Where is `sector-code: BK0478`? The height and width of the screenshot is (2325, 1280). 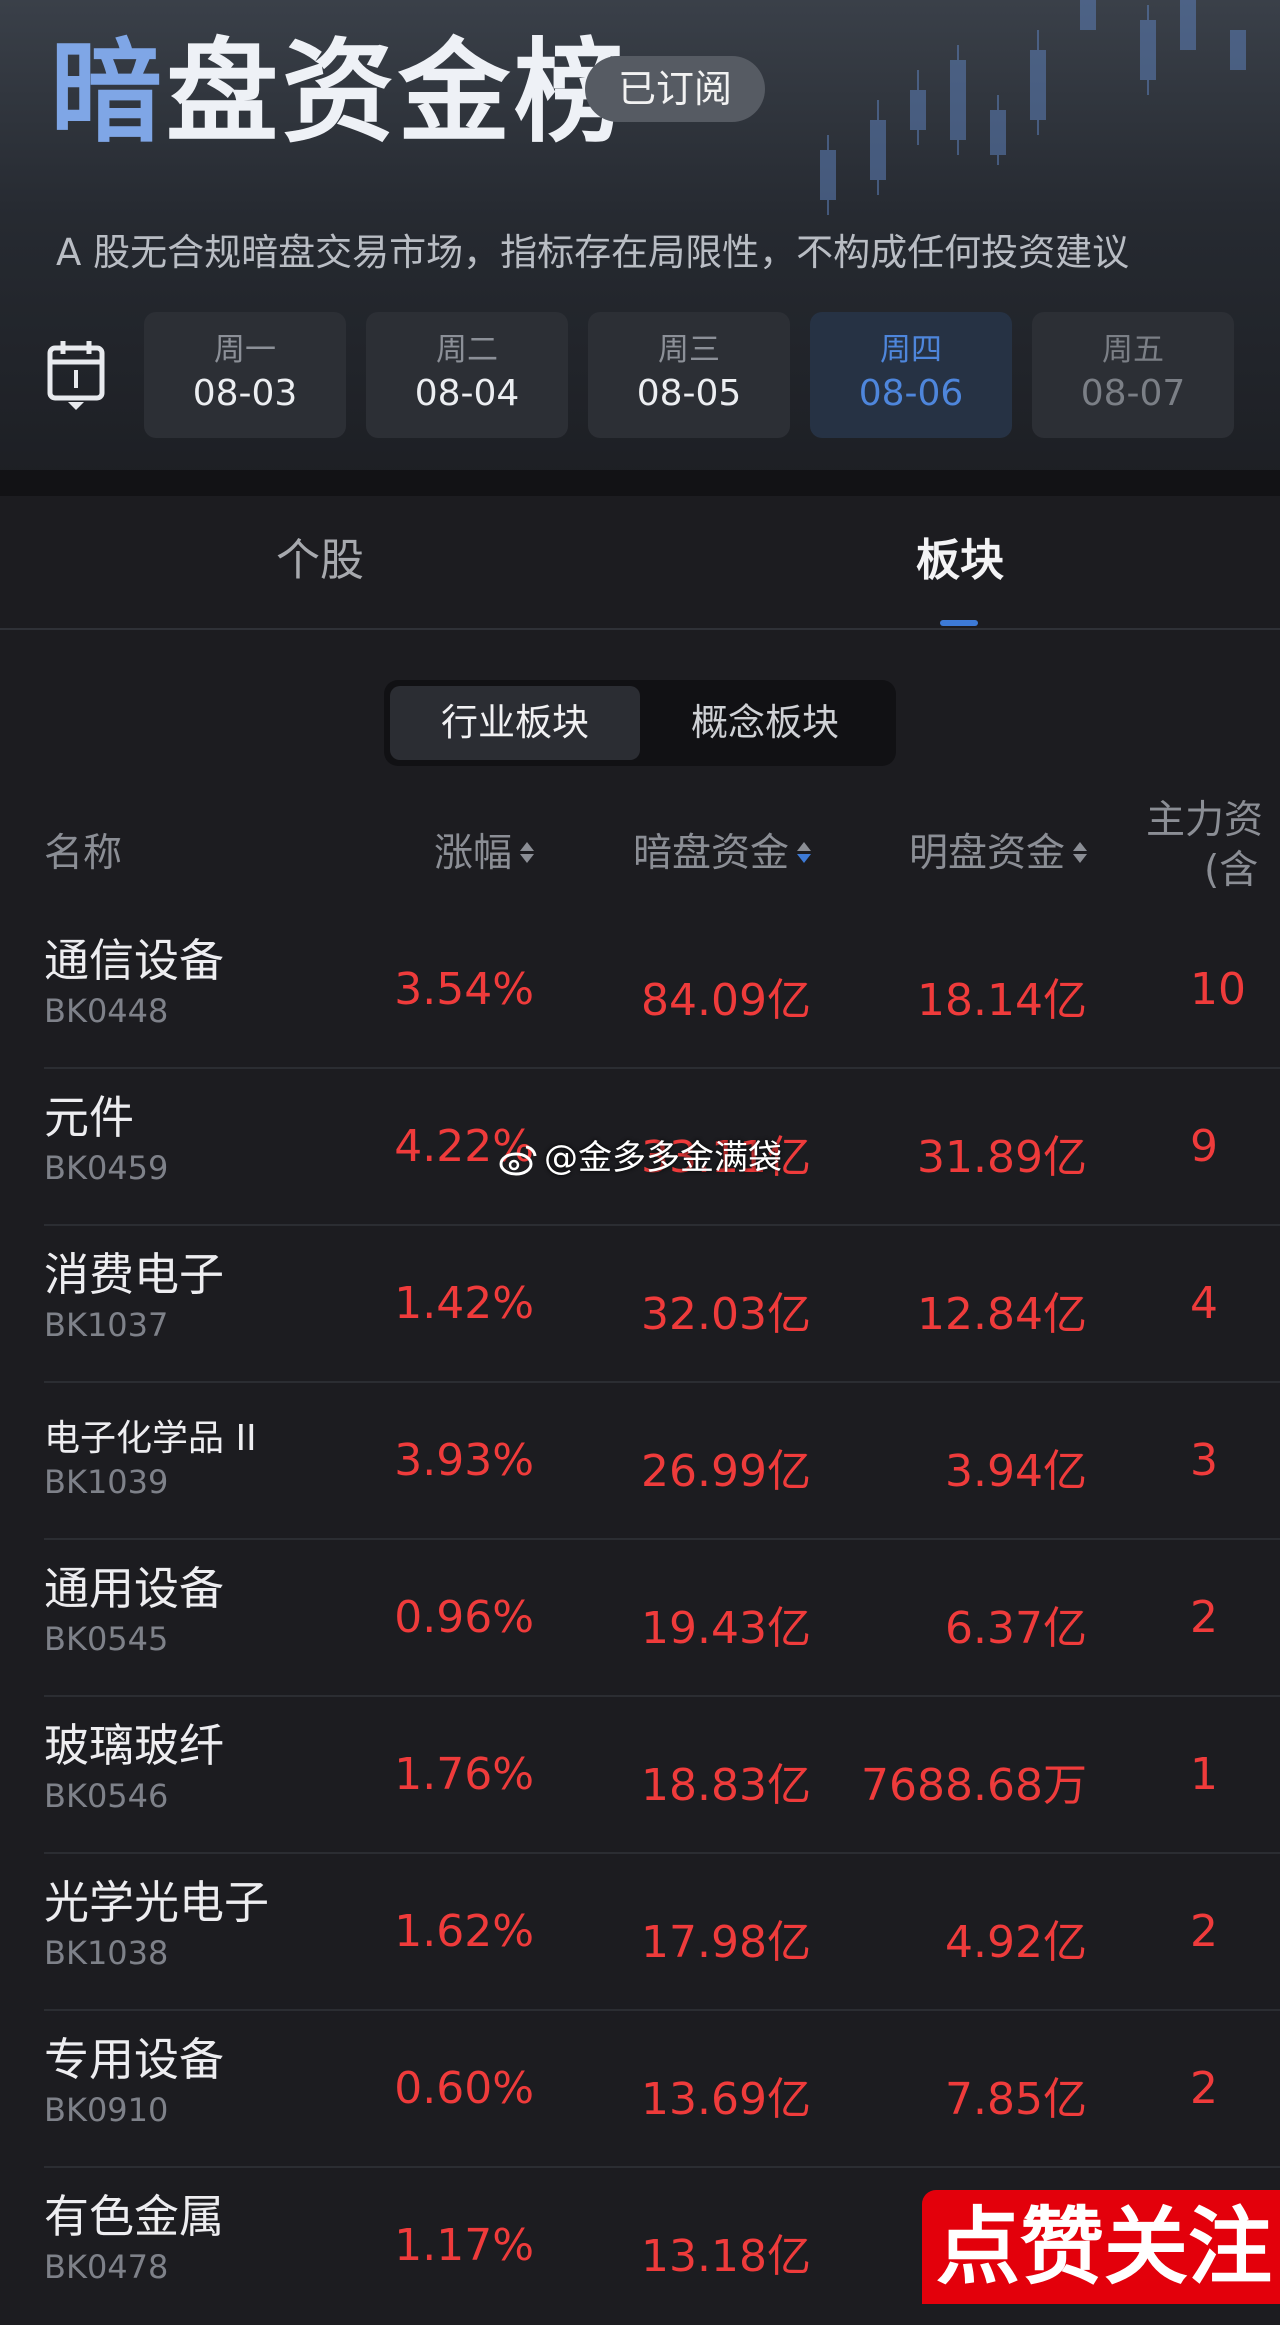 sector-code: BK0478 is located at coordinates (106, 2267).